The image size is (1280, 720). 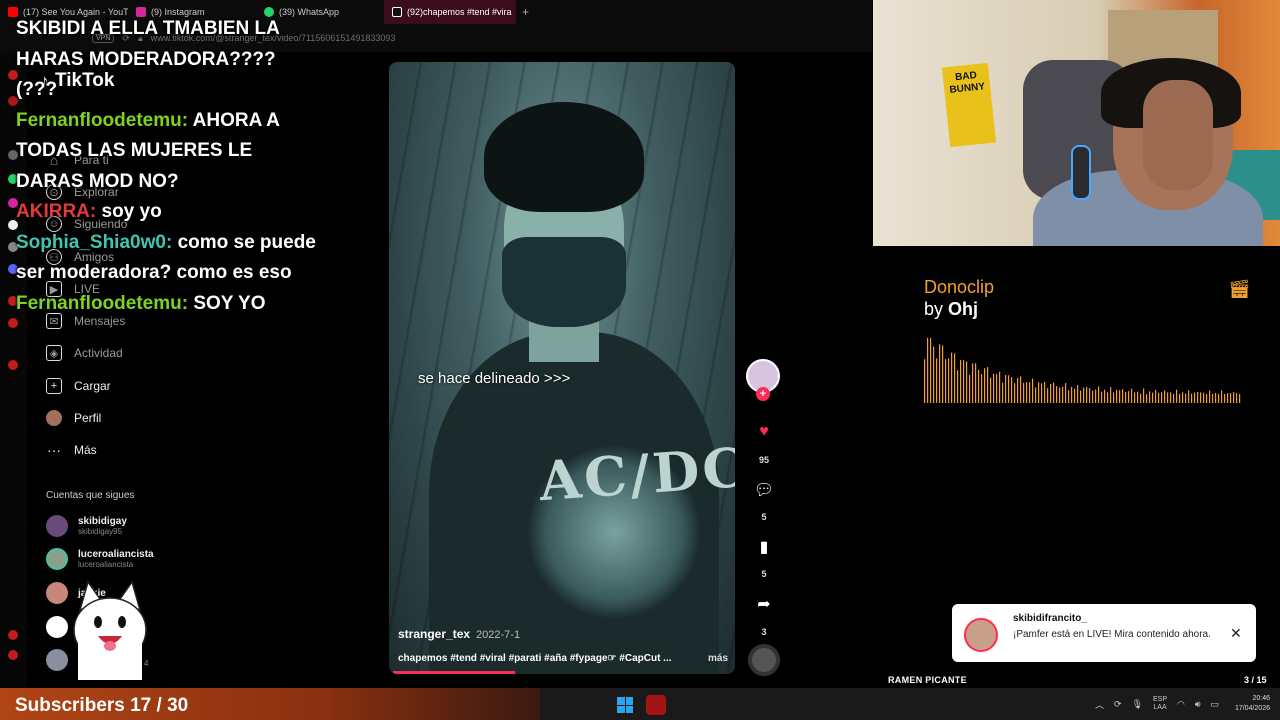 What do you see at coordinates (656, 705) in the screenshot?
I see `taskbar-app-icon` at bounding box center [656, 705].